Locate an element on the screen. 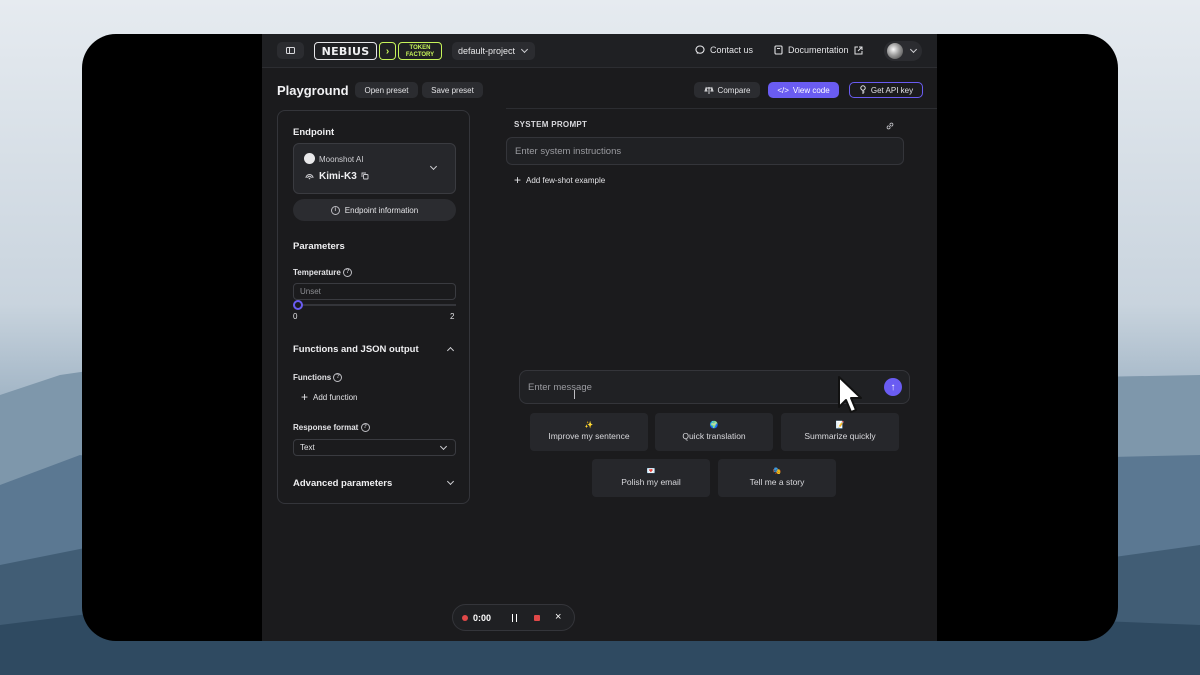 This screenshot has height=675, width=1200. endpoint-information-label: Endpoint information is located at coordinates (381, 210).